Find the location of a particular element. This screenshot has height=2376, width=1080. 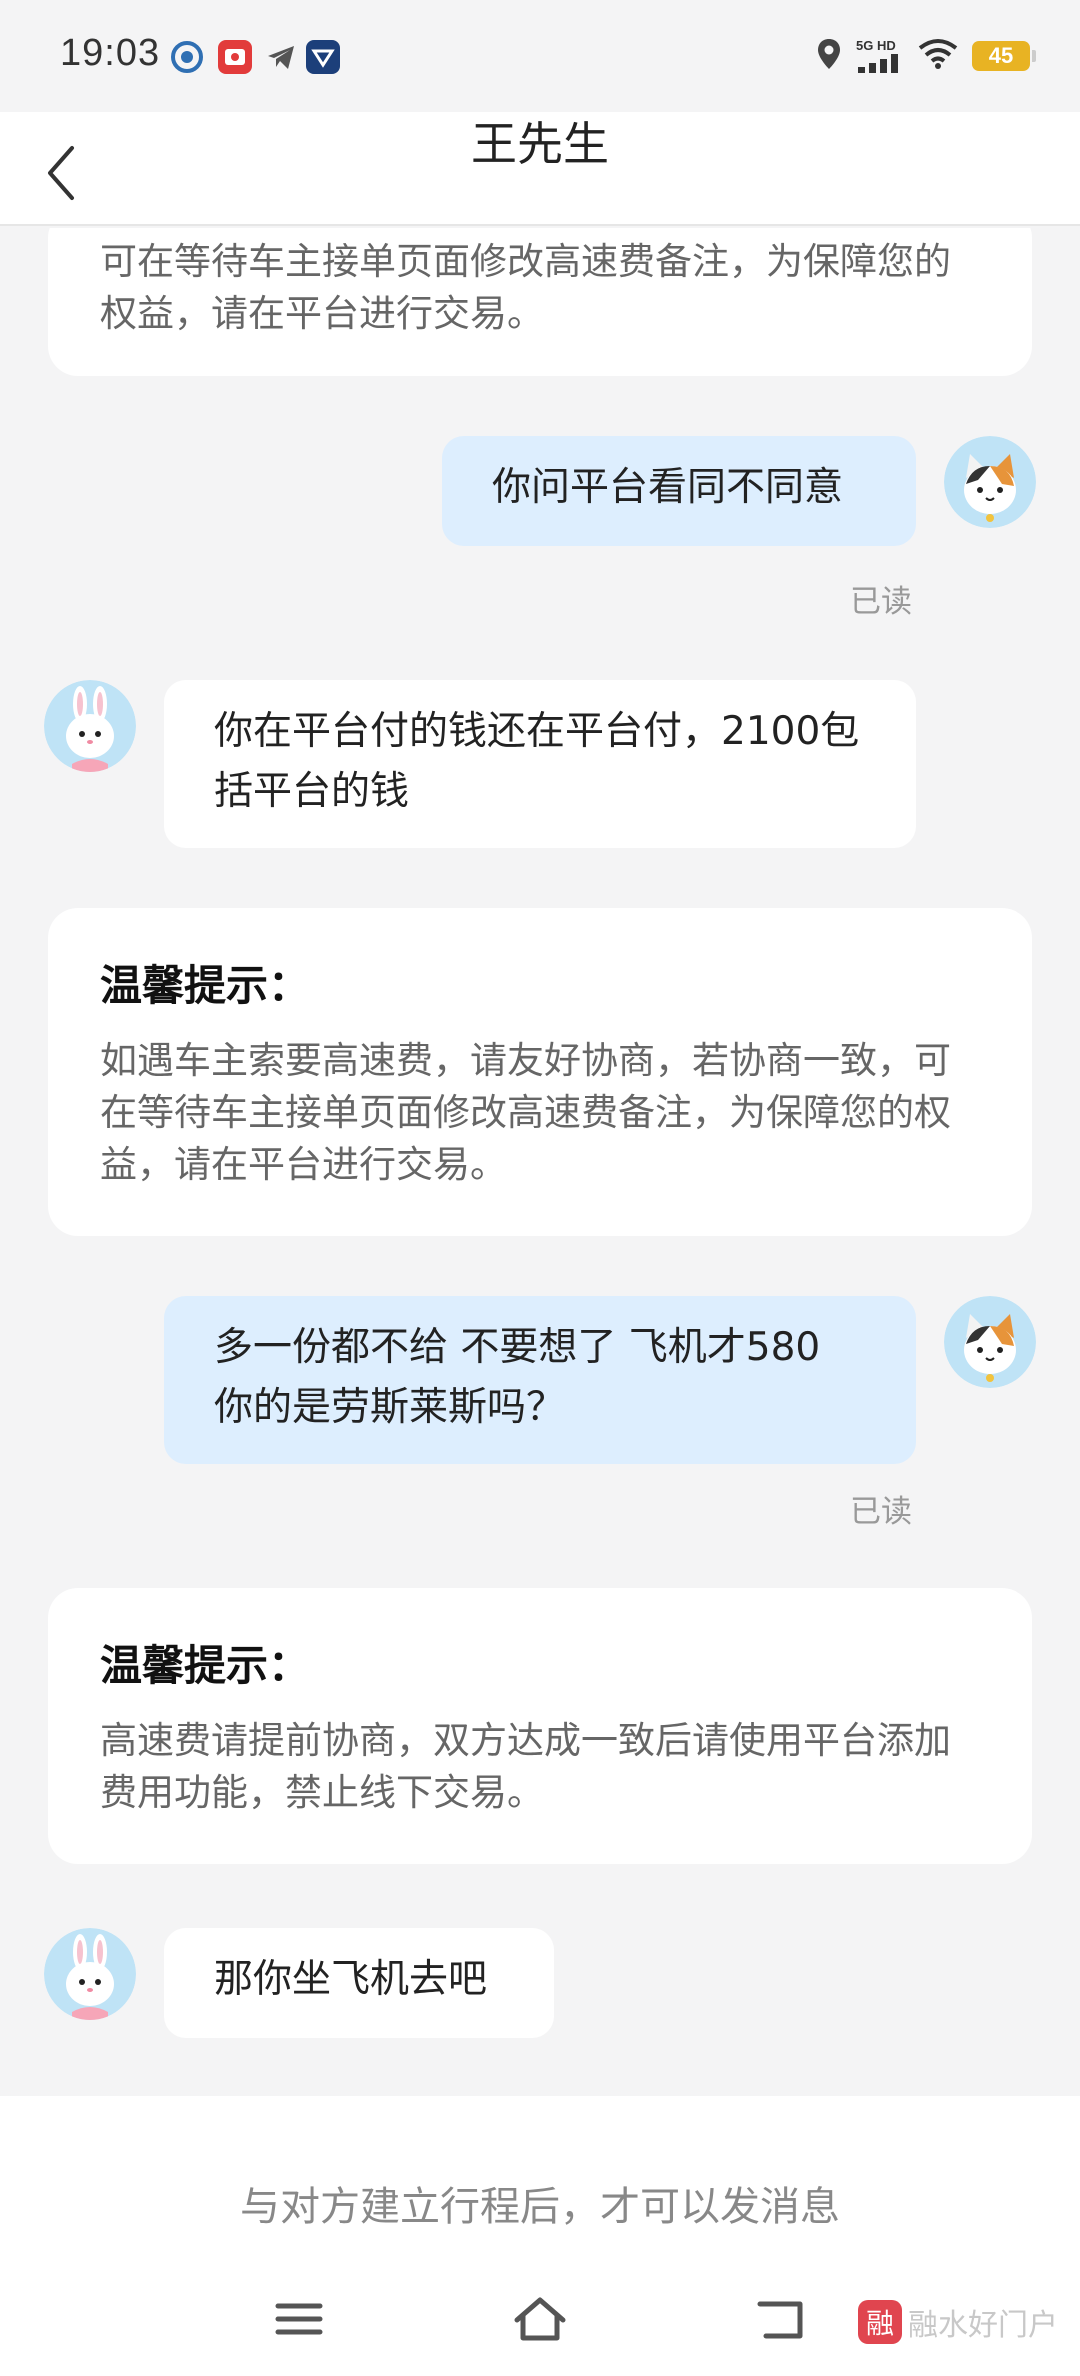

input-disabled-hint: 与对方建立行程后，才可以发消息 is located at coordinates (540, 2207).